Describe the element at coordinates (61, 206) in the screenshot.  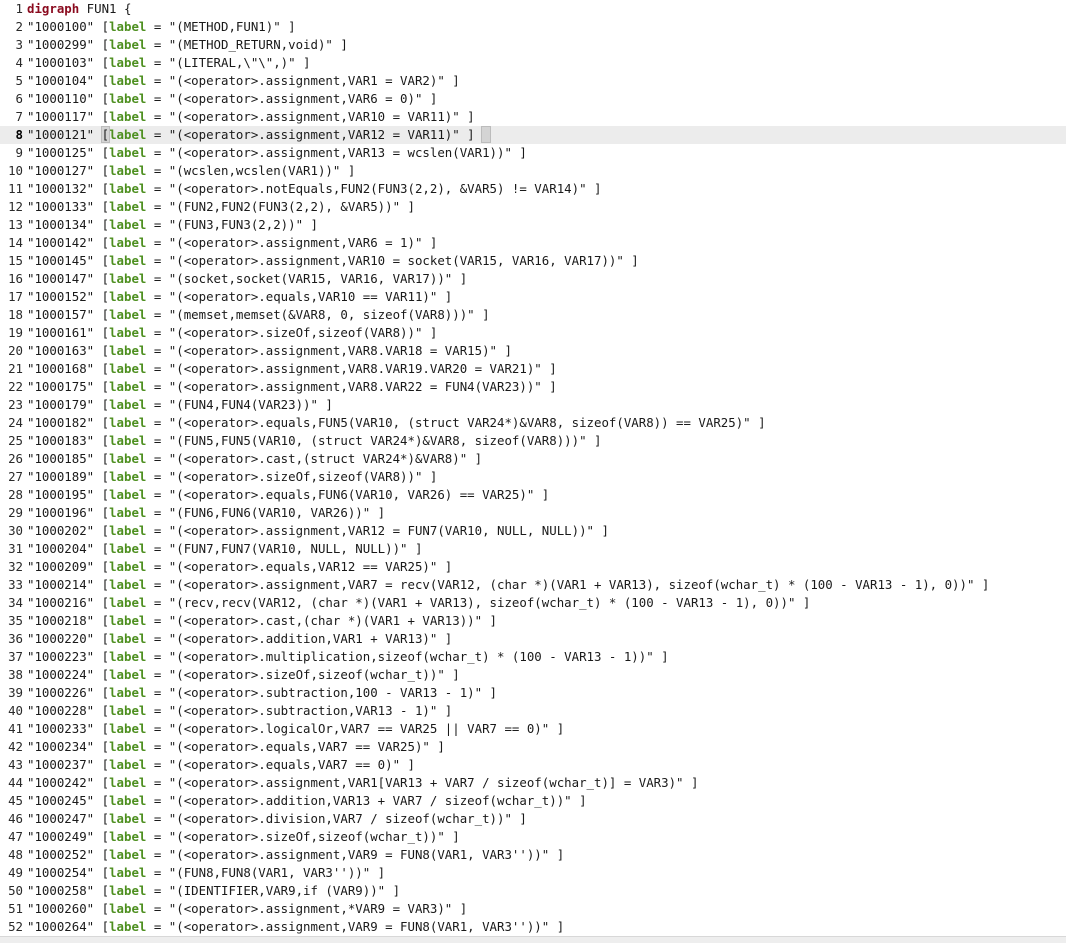
I see `node-id-token: "1000133"` at that location.